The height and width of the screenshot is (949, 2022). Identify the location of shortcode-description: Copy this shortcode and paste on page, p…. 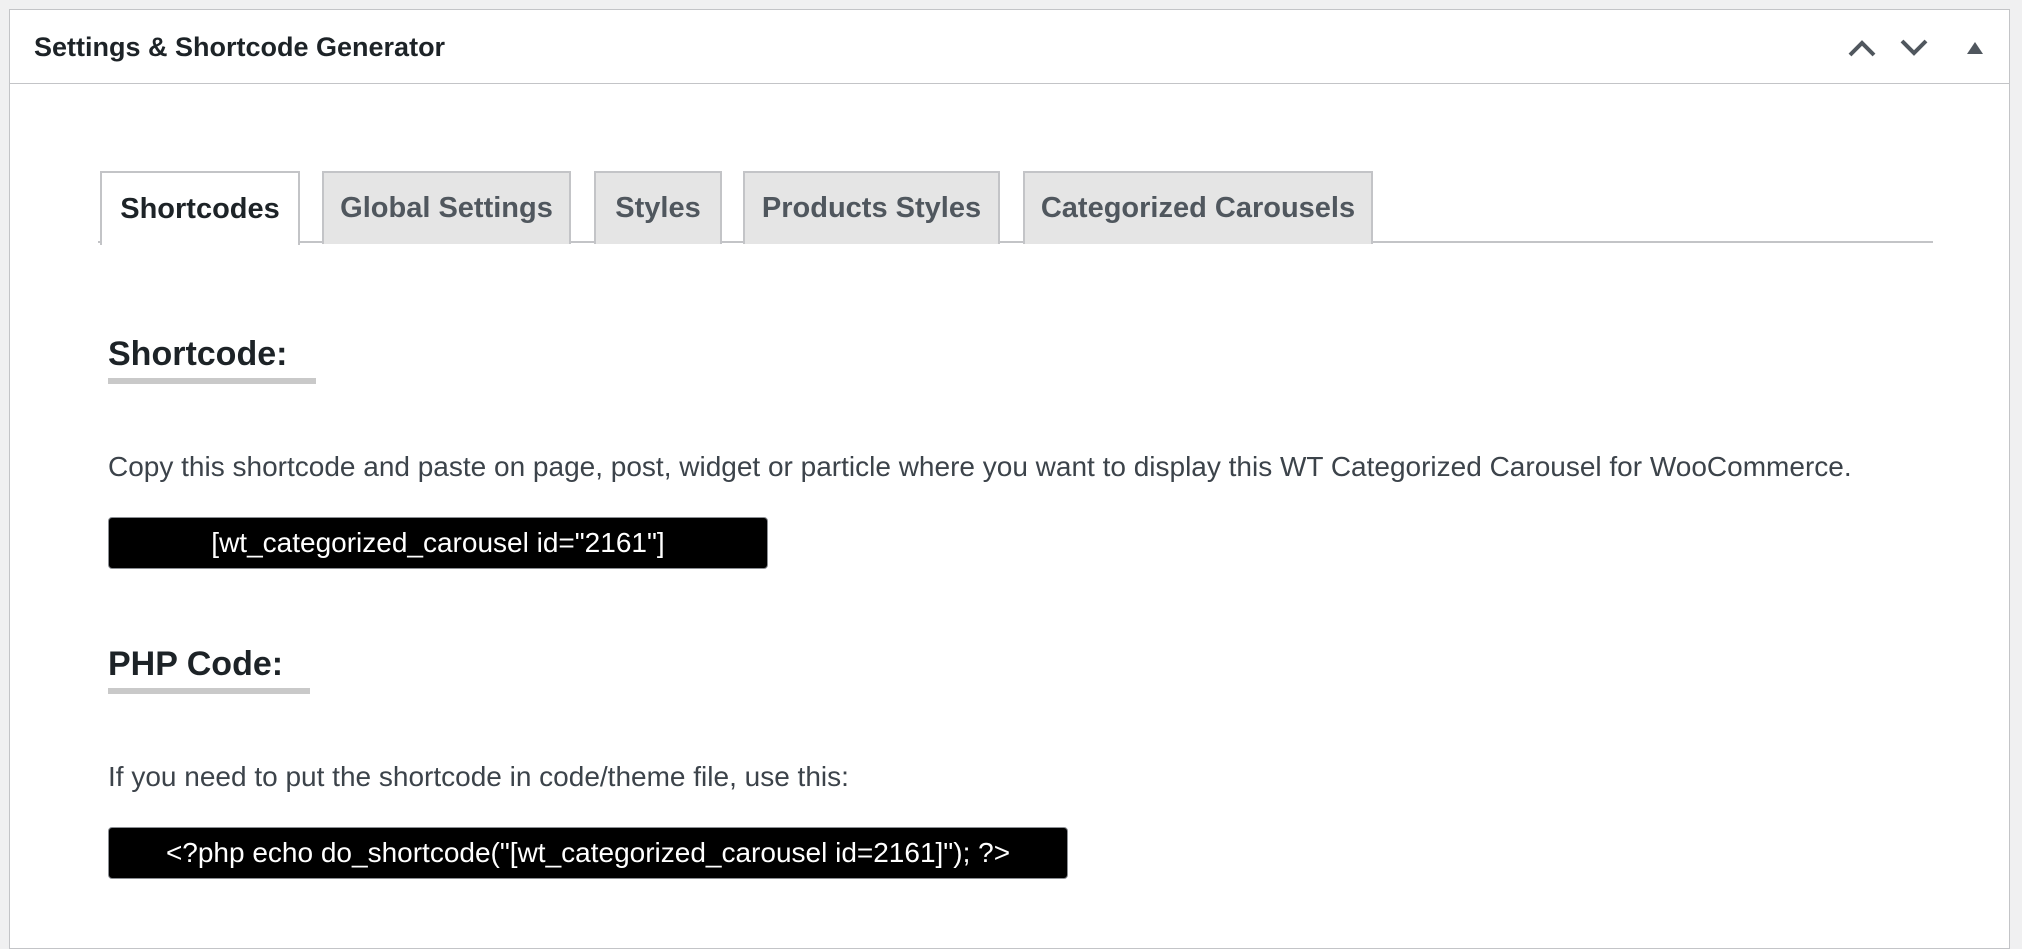
(980, 466).